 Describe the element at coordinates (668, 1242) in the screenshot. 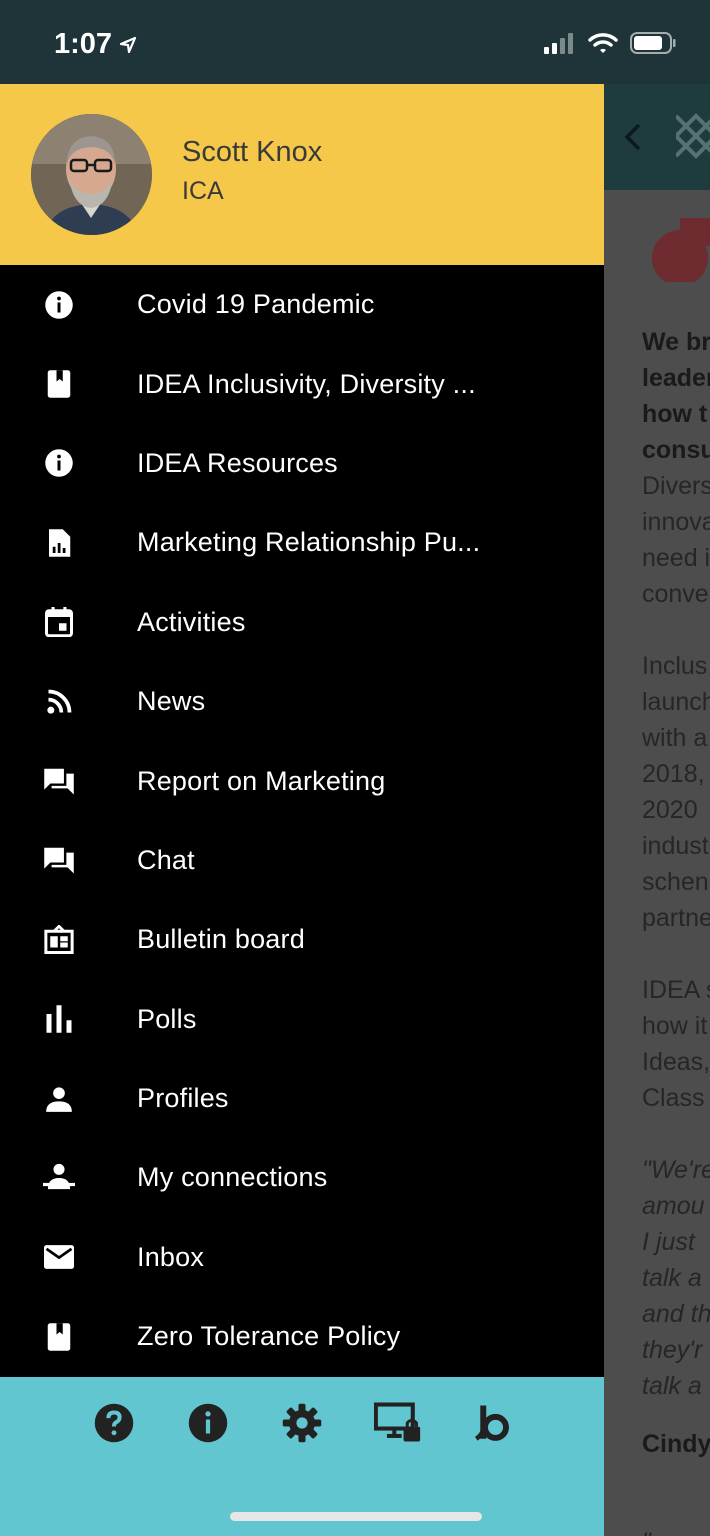

I see `article-line: I just` at that location.